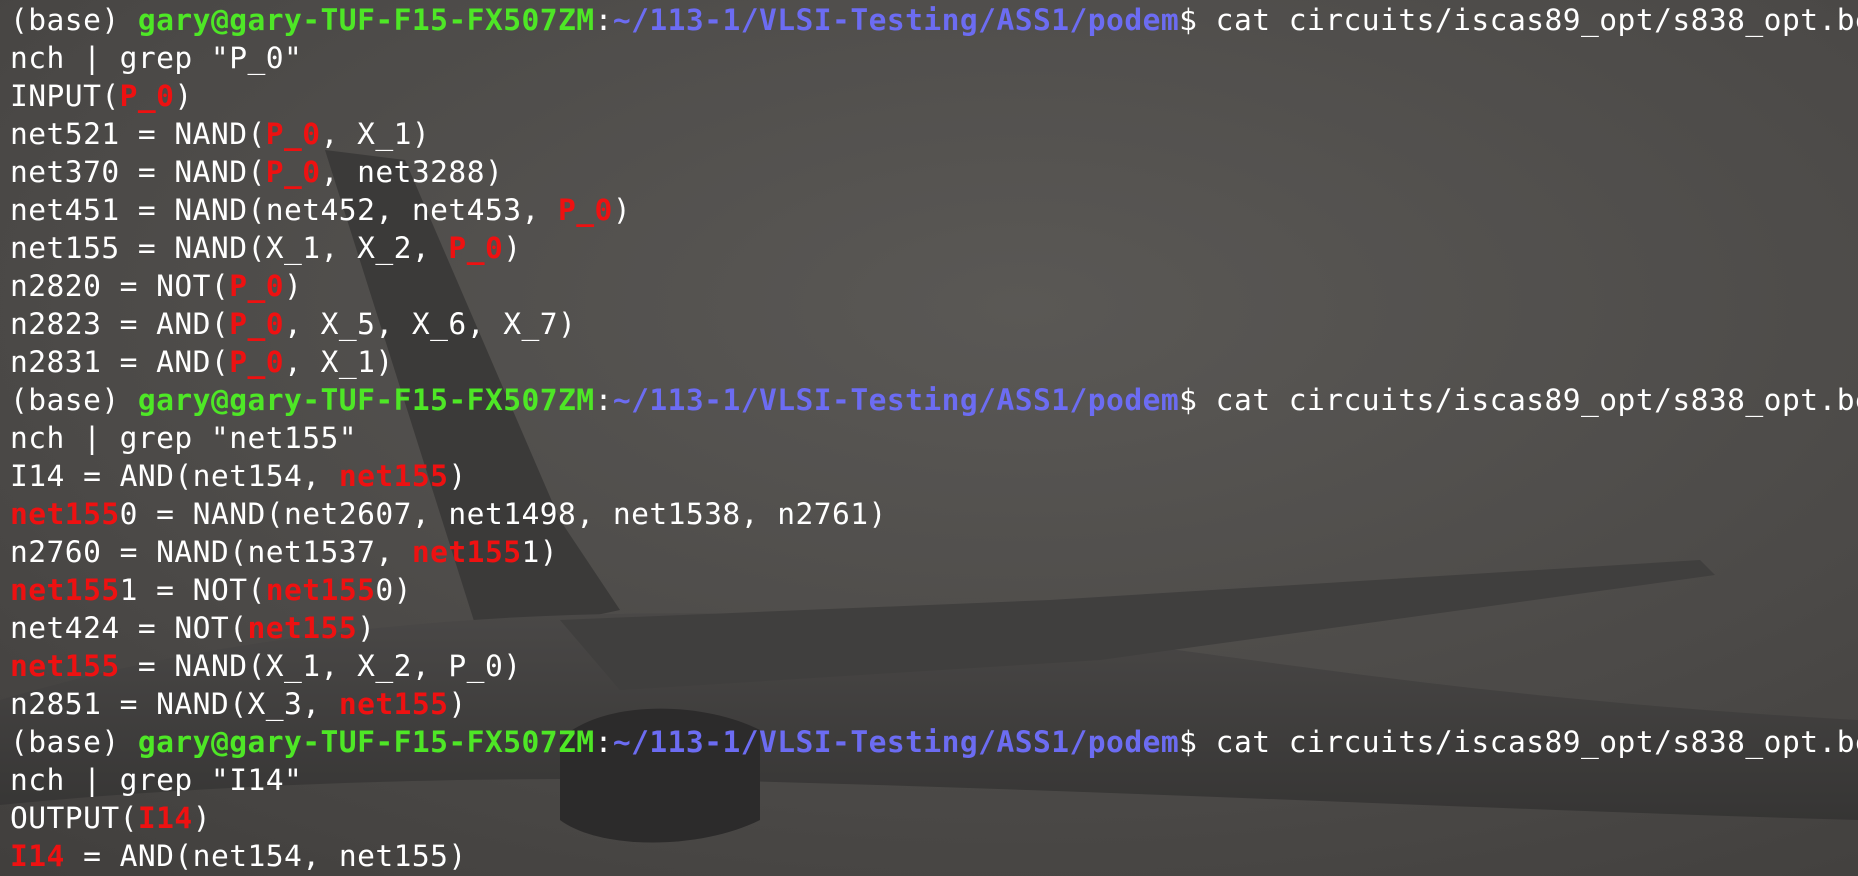  I want to click on command-text-continued: nch | grep "P_0", so click(156, 58).